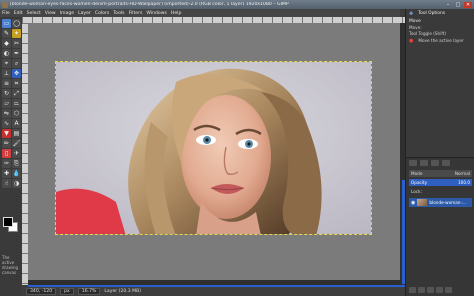 Image resolution: width=474 pixels, height=296 pixels. What do you see at coordinates (6, 103) in the screenshot?
I see `shear-icon: ▱` at bounding box center [6, 103].